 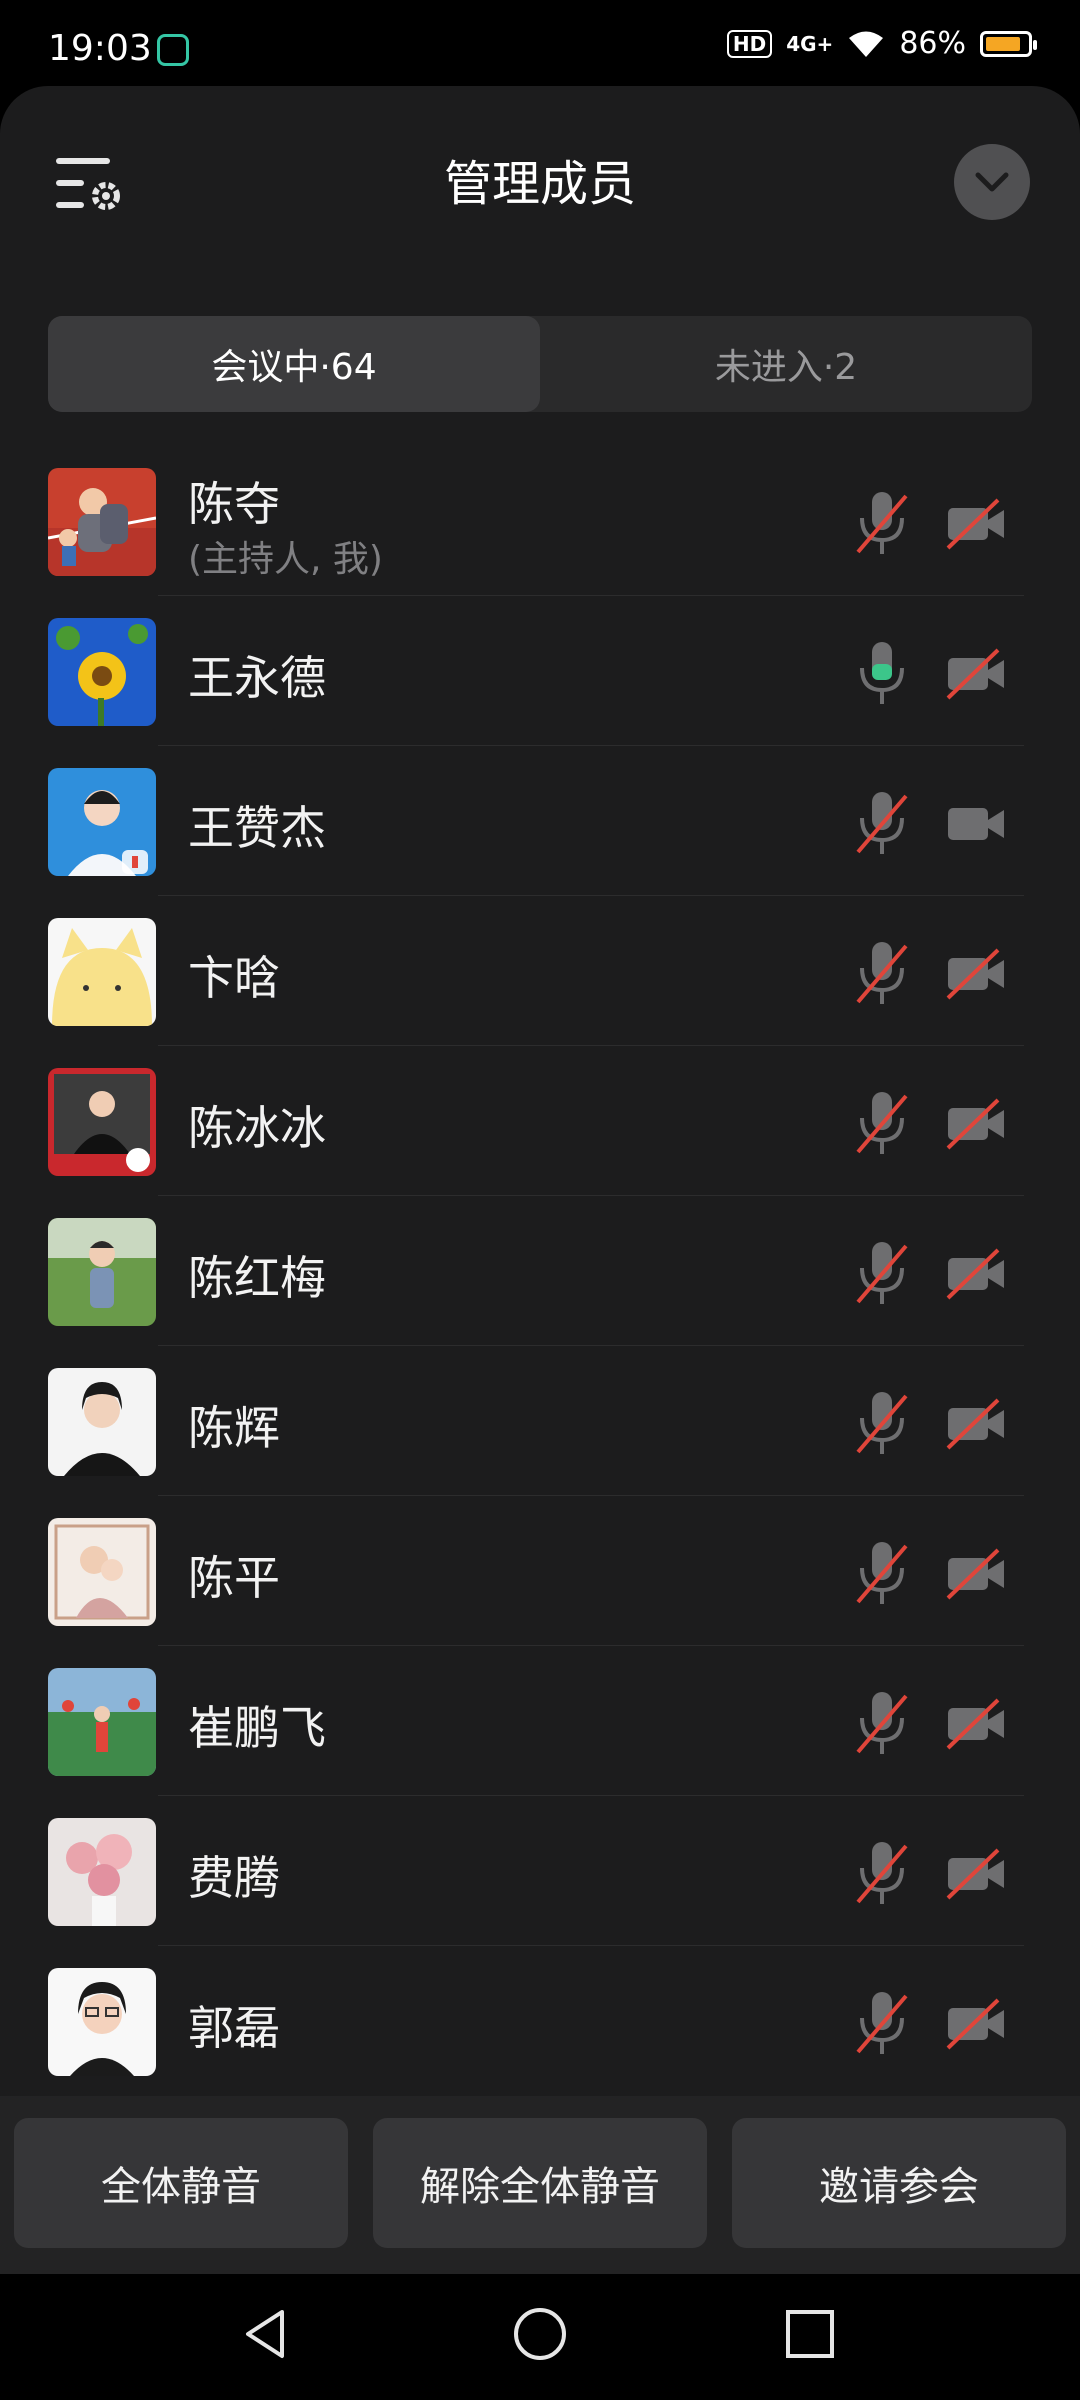 I want to click on member-row: 崔鹏飞, so click(x=540, y=1721).